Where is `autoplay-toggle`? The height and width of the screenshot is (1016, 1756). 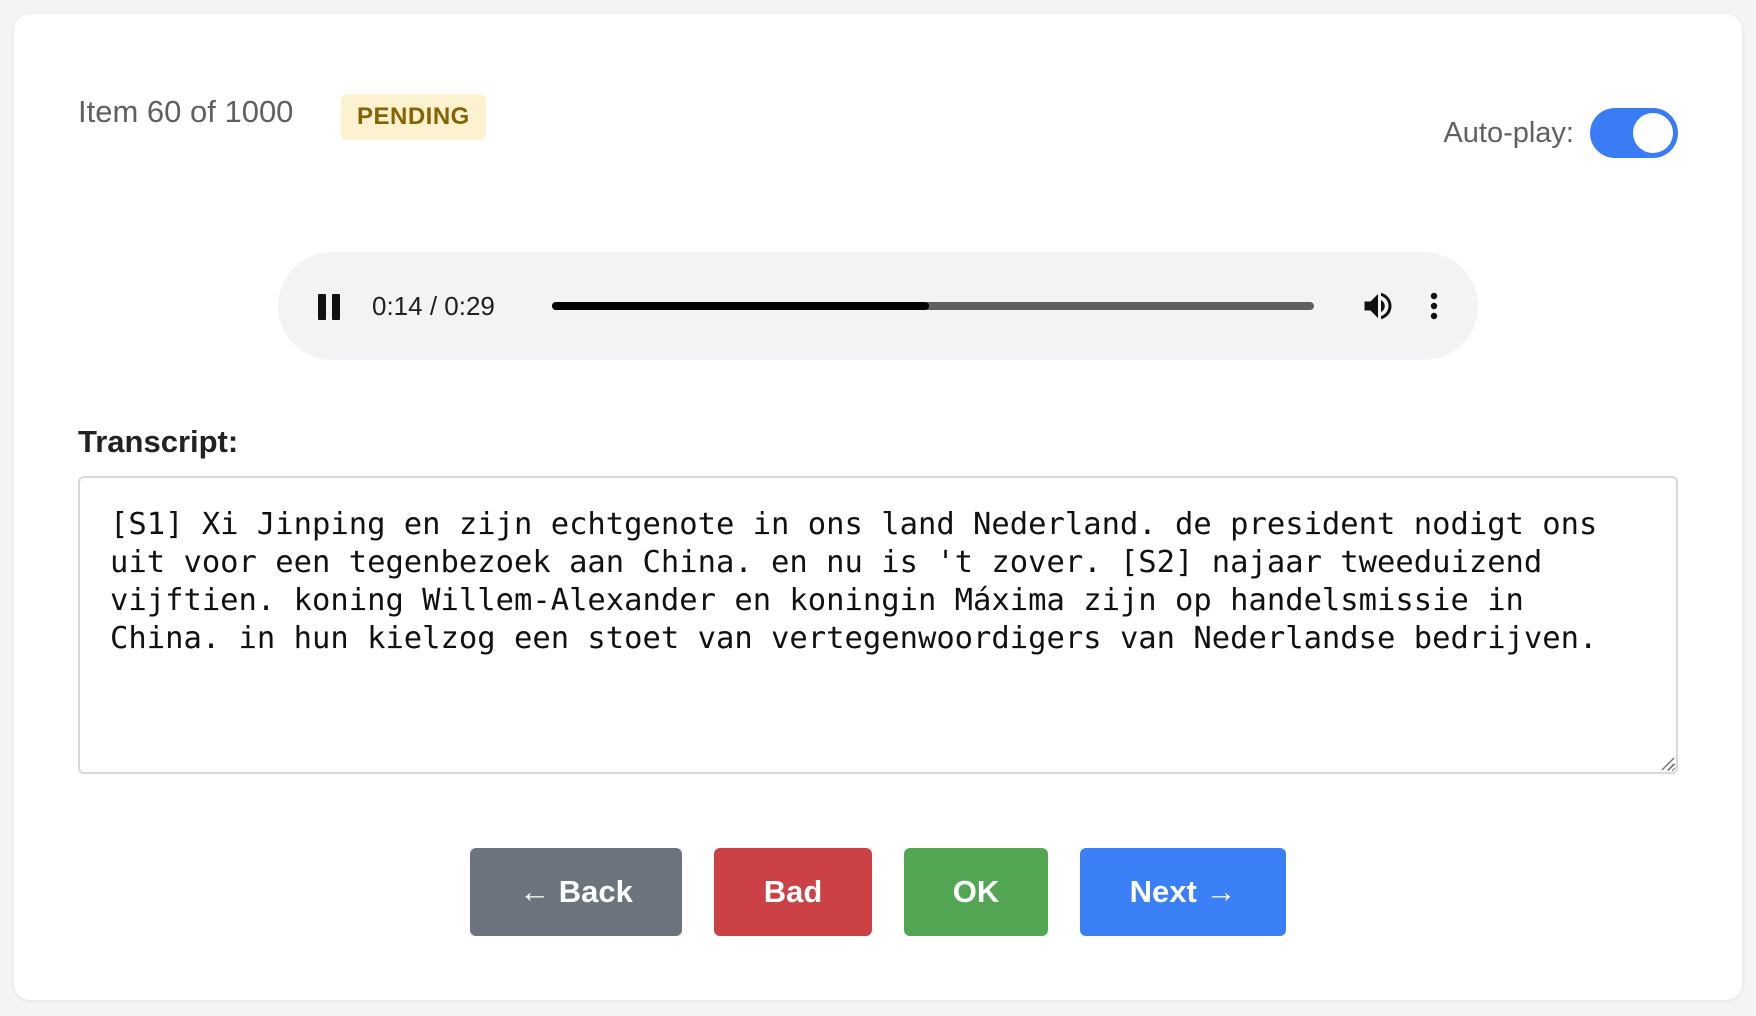 autoplay-toggle is located at coordinates (1634, 133).